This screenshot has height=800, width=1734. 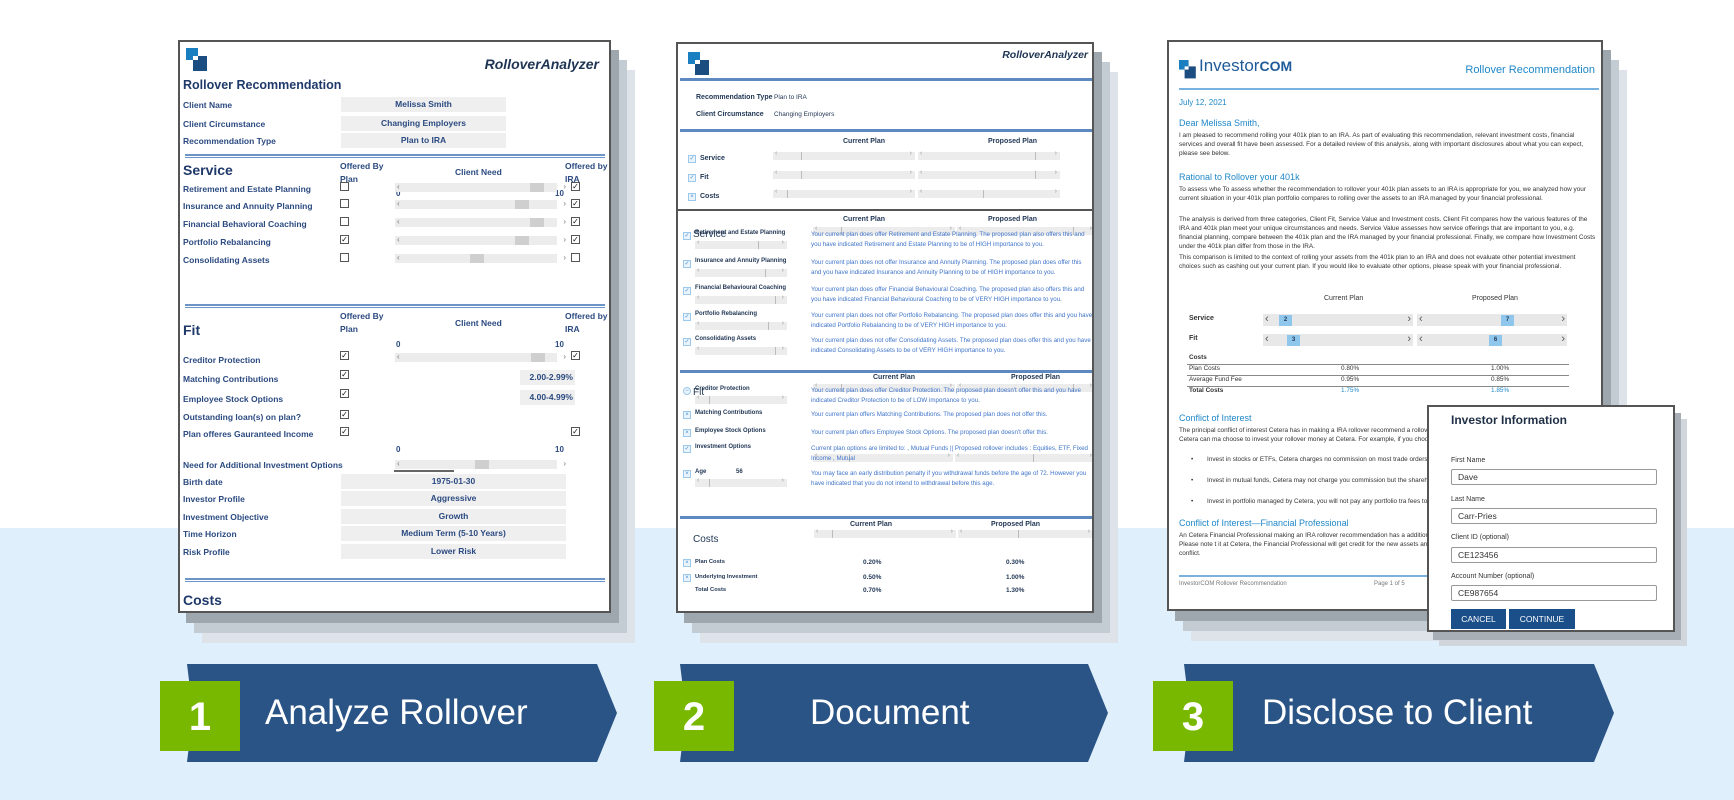 I want to click on profile-field-value: Aggressive, so click(x=453, y=498).